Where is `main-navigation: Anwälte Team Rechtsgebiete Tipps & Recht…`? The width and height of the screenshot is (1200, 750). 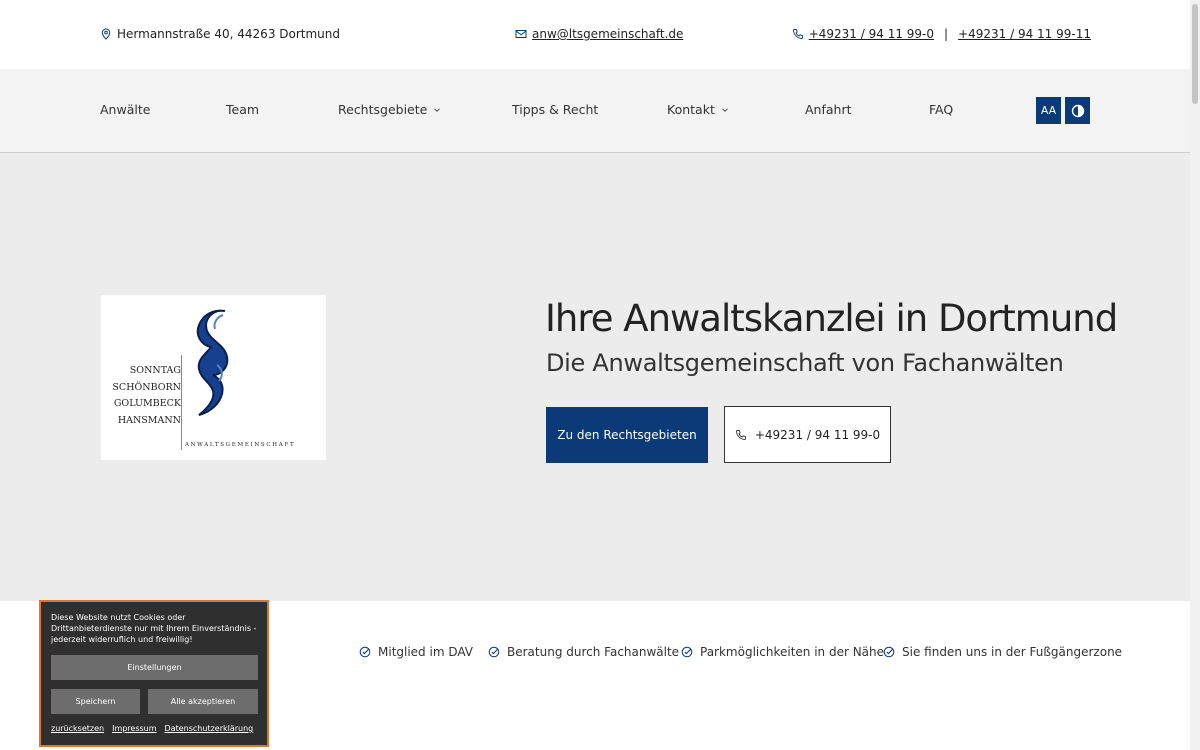 main-navigation: Anwälte Team Rechtsgebiete Tipps & Recht… is located at coordinates (595, 111).